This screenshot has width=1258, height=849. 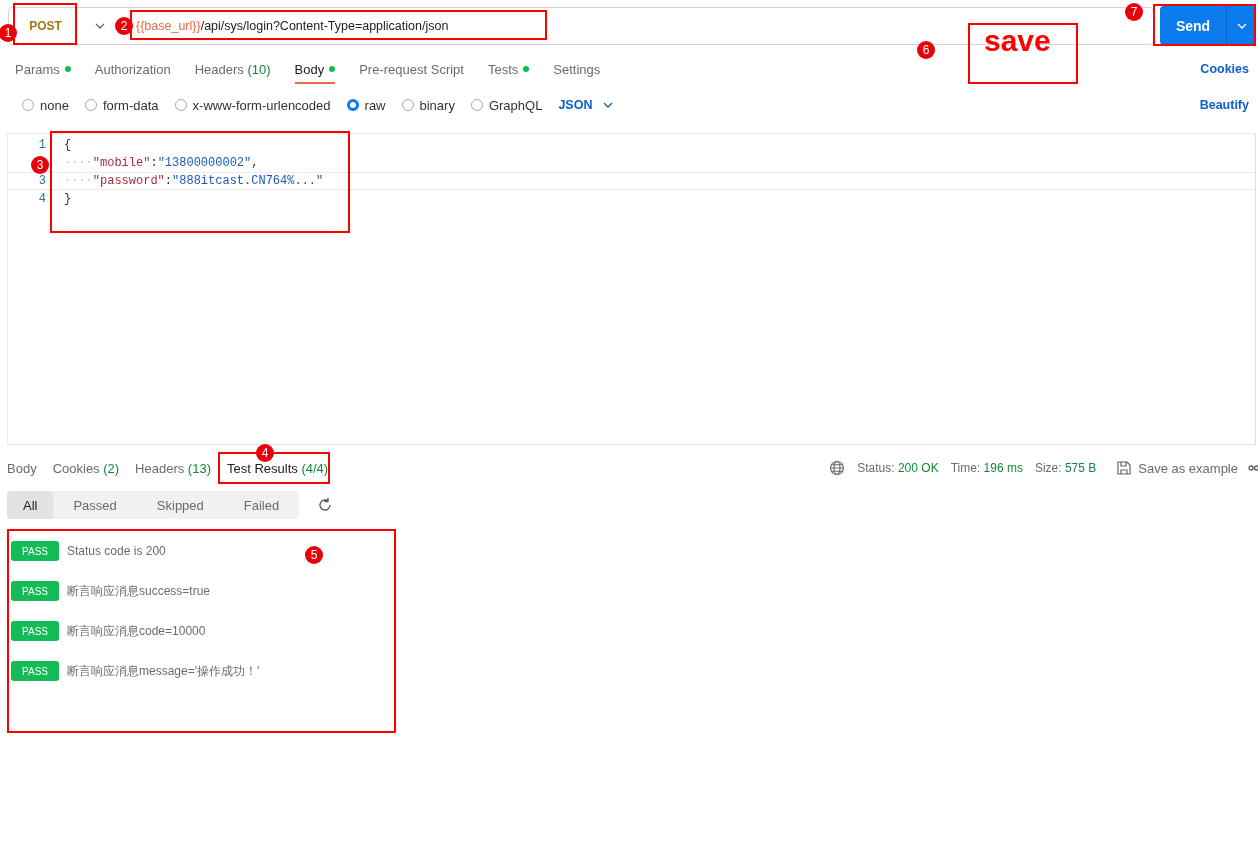 I want to click on radio-label: GraphQL, so click(x=515, y=105).